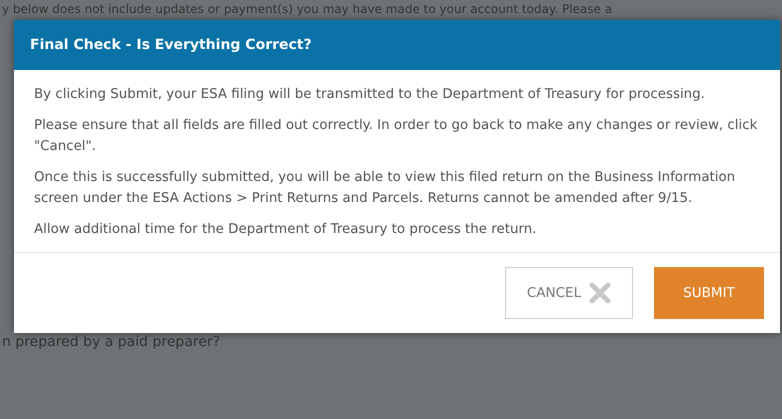 The image size is (782, 419). Describe the element at coordinates (370, 95) in the screenshot. I see `dialog-paragraph: By clicking Submit, your ESA filing will be transmitted to the Department of Treasury for processing.` at that location.